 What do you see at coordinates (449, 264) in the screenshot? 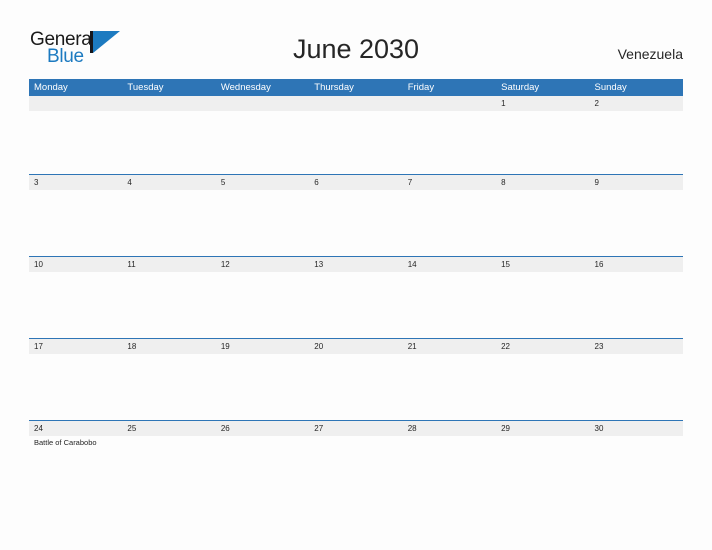
I see `day-number: 14` at bounding box center [449, 264].